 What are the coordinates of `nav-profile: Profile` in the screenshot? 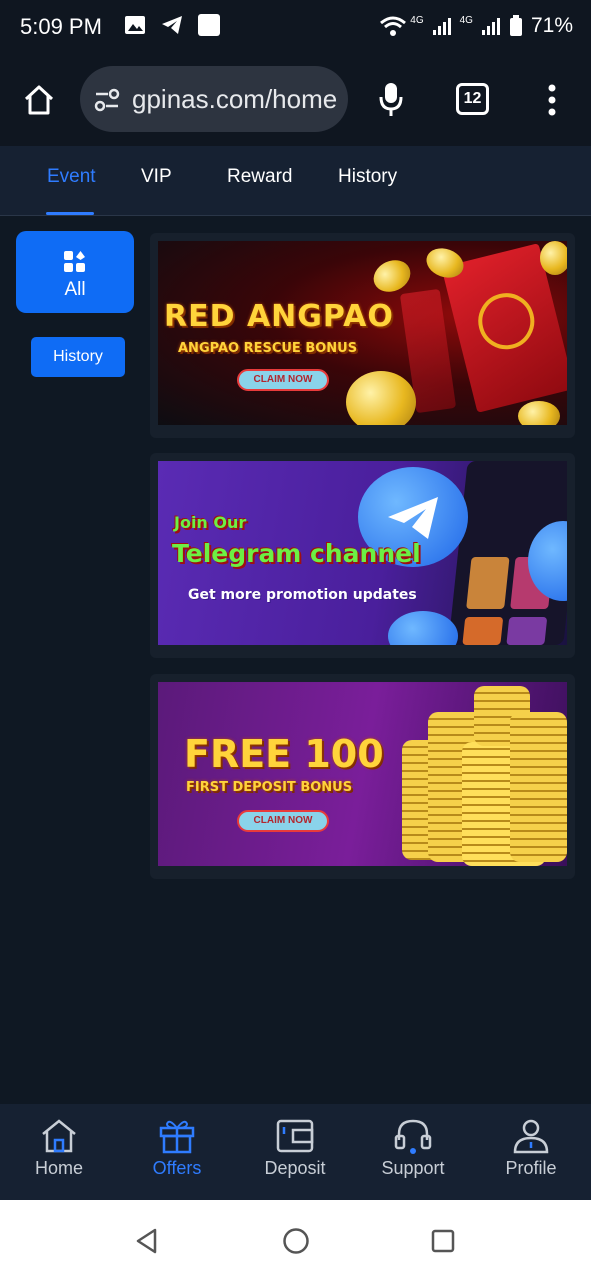 It's located at (531, 1152).